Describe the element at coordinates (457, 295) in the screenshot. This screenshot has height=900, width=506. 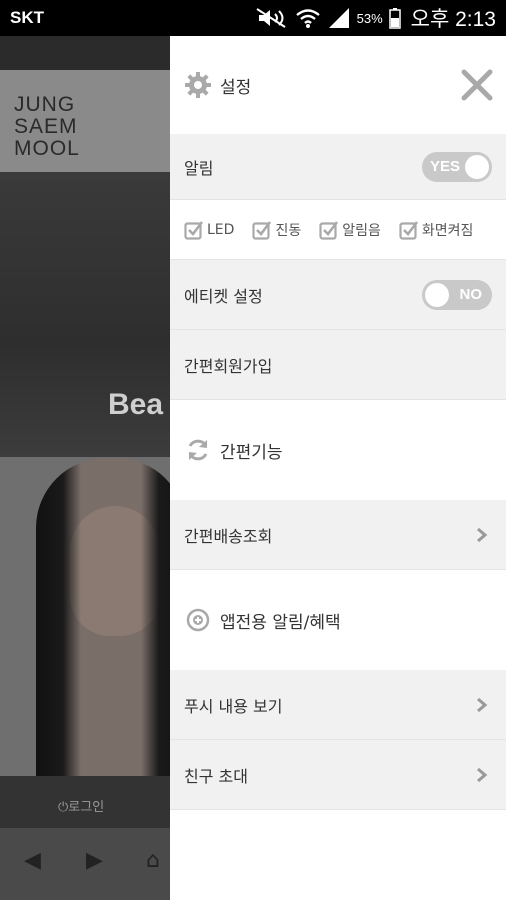
I see `etiquette-toggle: NO` at that location.